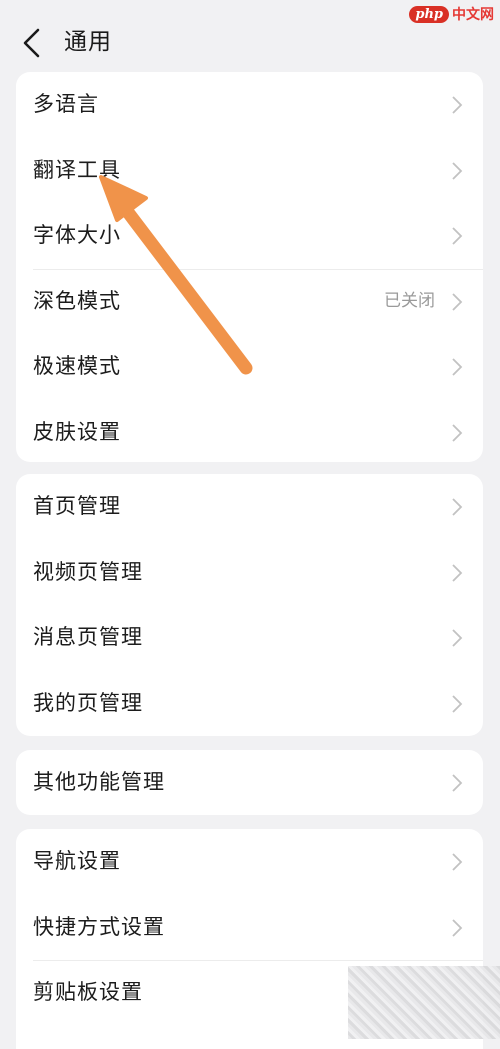 The image size is (500, 1049). I want to click on settings-group-other: 其他功能管理, so click(249, 782).